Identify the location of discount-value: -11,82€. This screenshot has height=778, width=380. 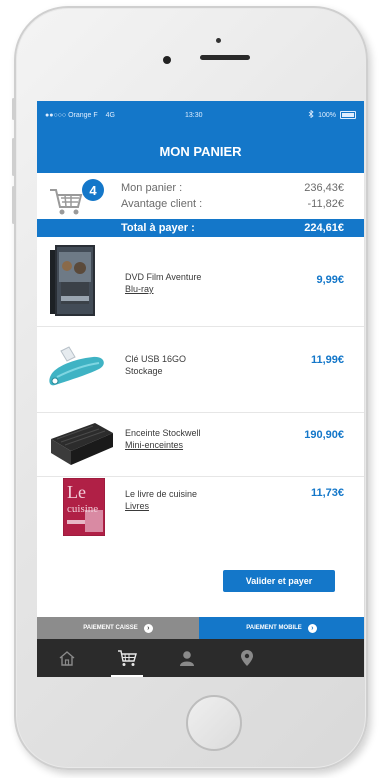
(326, 204).